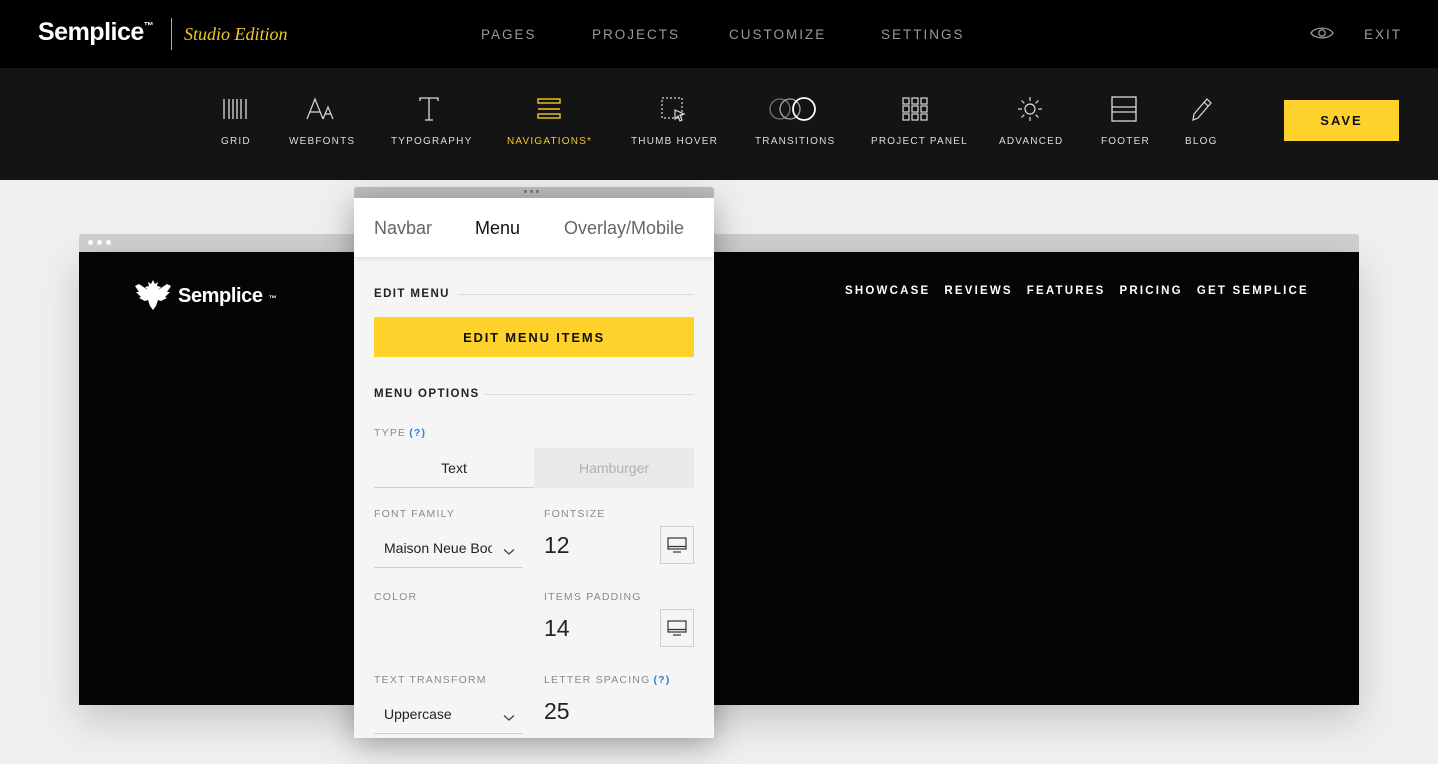 The width and height of the screenshot is (1438, 764). What do you see at coordinates (1125, 141) in the screenshot?
I see `tool-label: FOOTER` at bounding box center [1125, 141].